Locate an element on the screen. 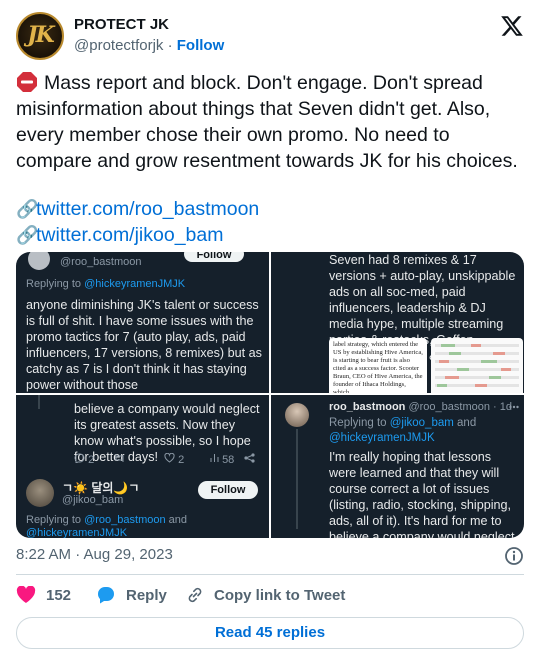 Image resolution: width=540 pixels, height=664 pixels. tile3-like-stat: 2 is located at coordinates (174, 459).